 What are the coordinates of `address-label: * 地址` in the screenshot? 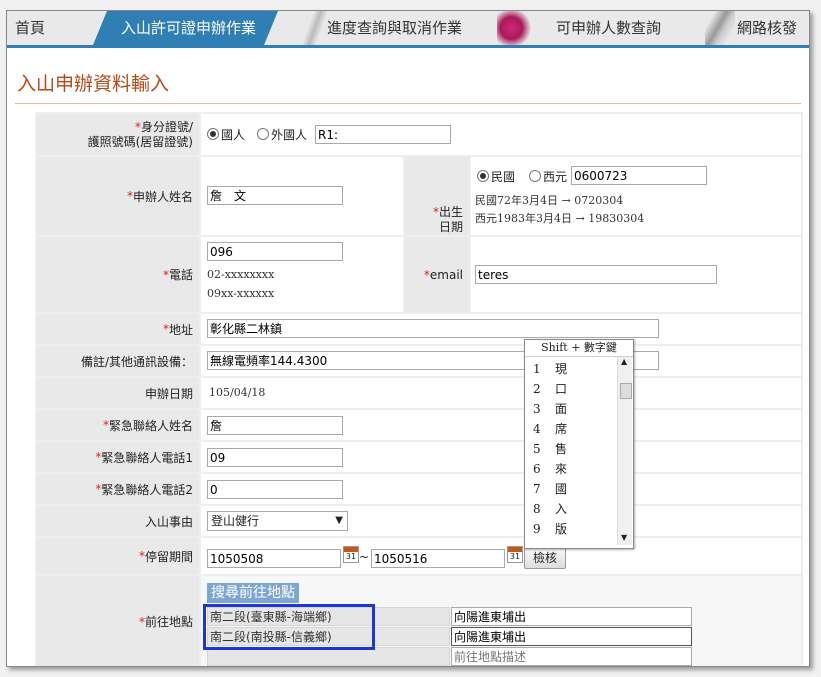 It's located at (118, 329).